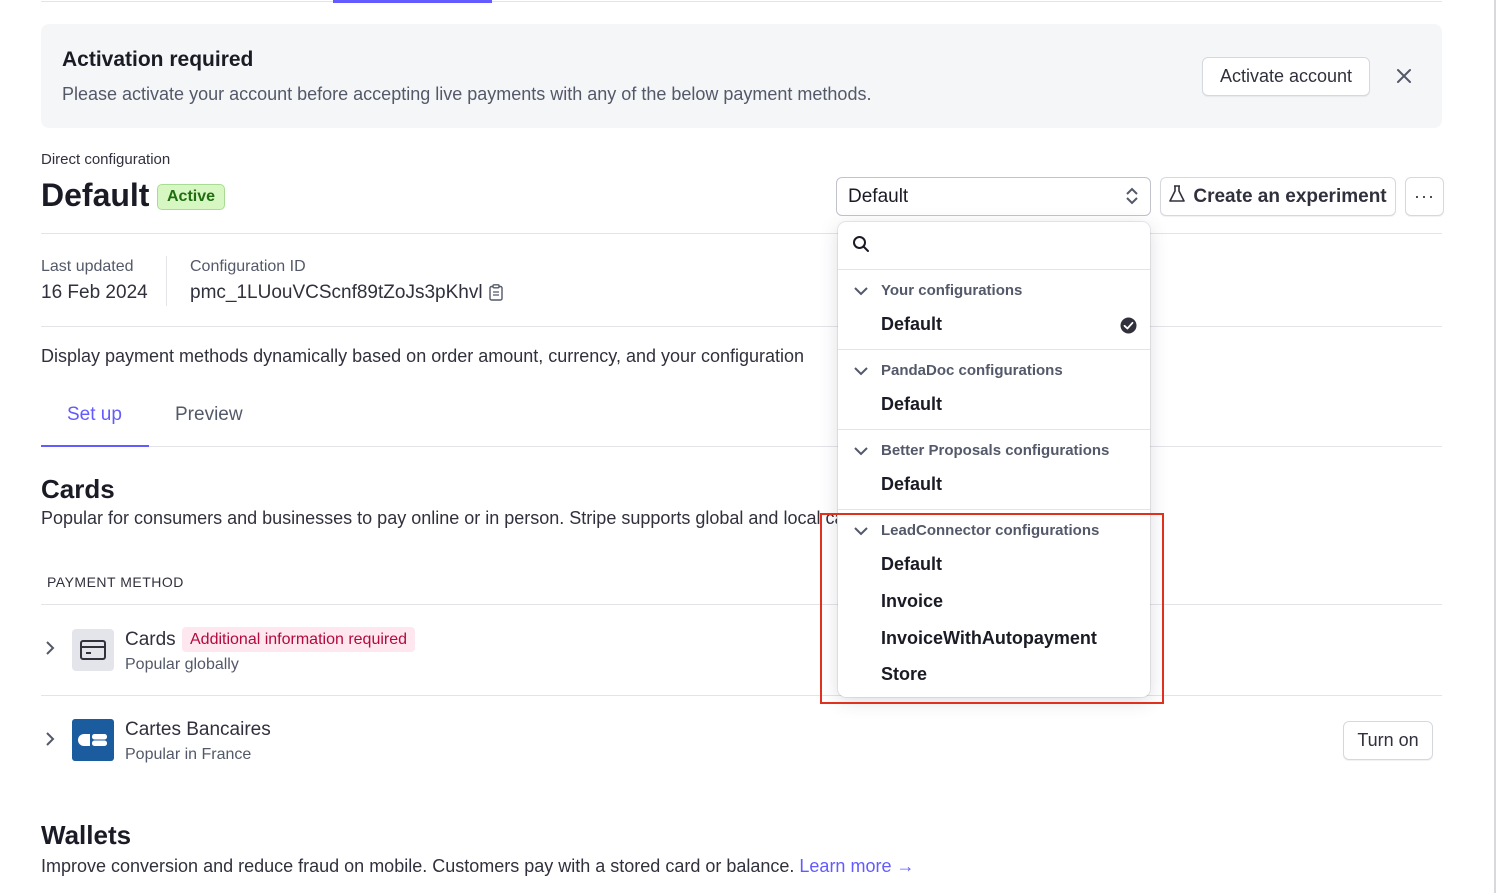 This screenshot has height=893, width=1496. What do you see at coordinates (150, 639) in the screenshot?
I see `payment-method-name: Cards` at bounding box center [150, 639].